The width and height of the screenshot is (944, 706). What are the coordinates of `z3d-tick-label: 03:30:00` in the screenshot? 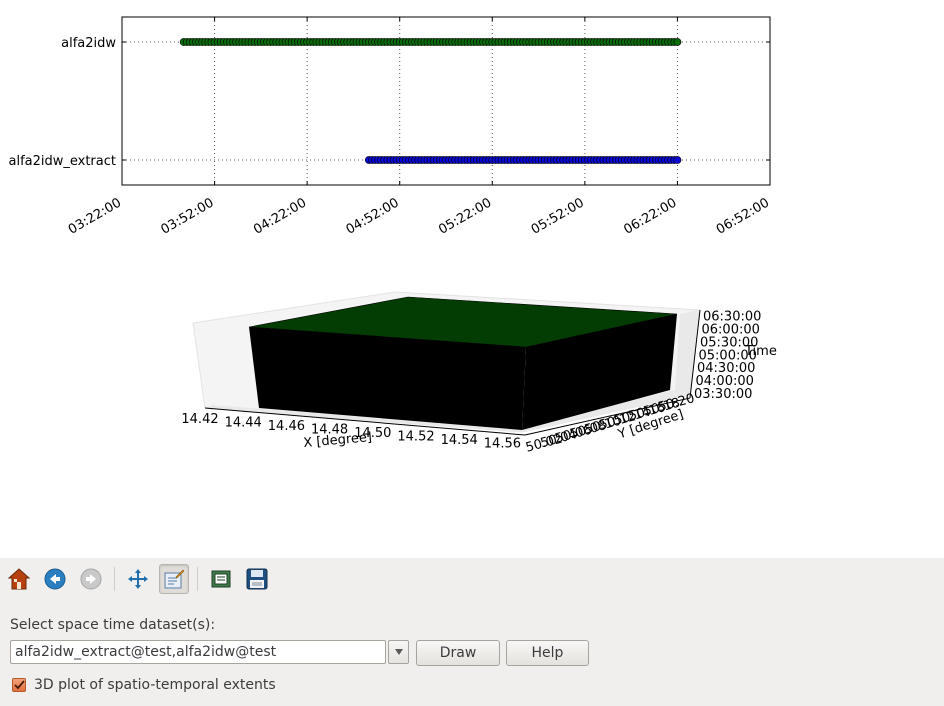 It's located at (723, 394).